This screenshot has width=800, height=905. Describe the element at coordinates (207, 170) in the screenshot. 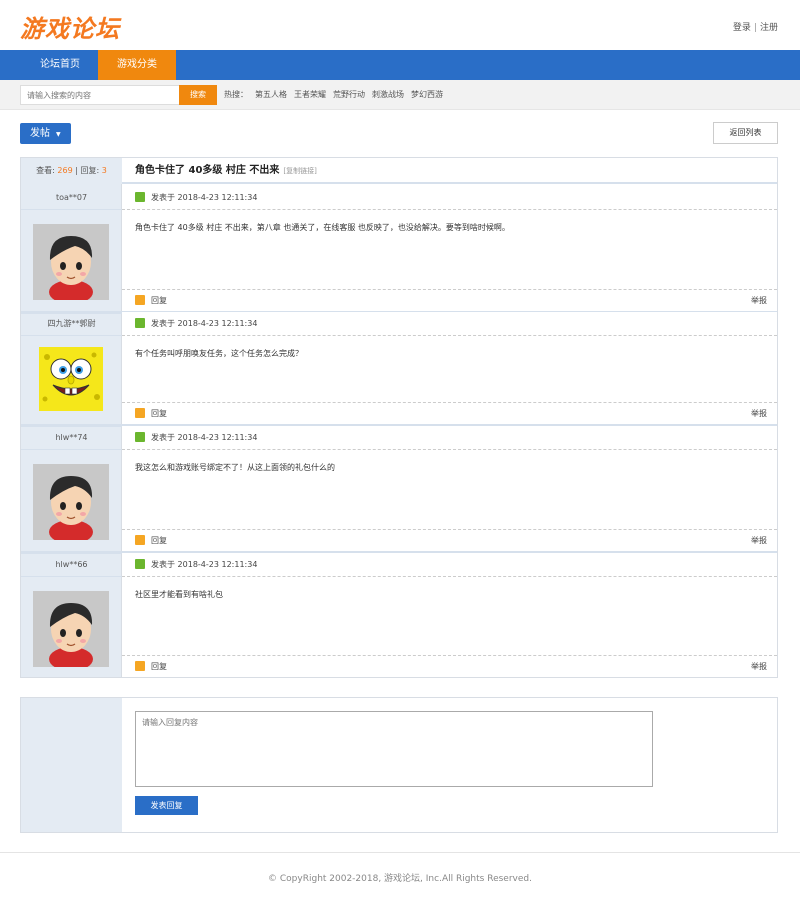

I see `thread-title: 角色卡住了 40多级 村庄 不出来` at that location.